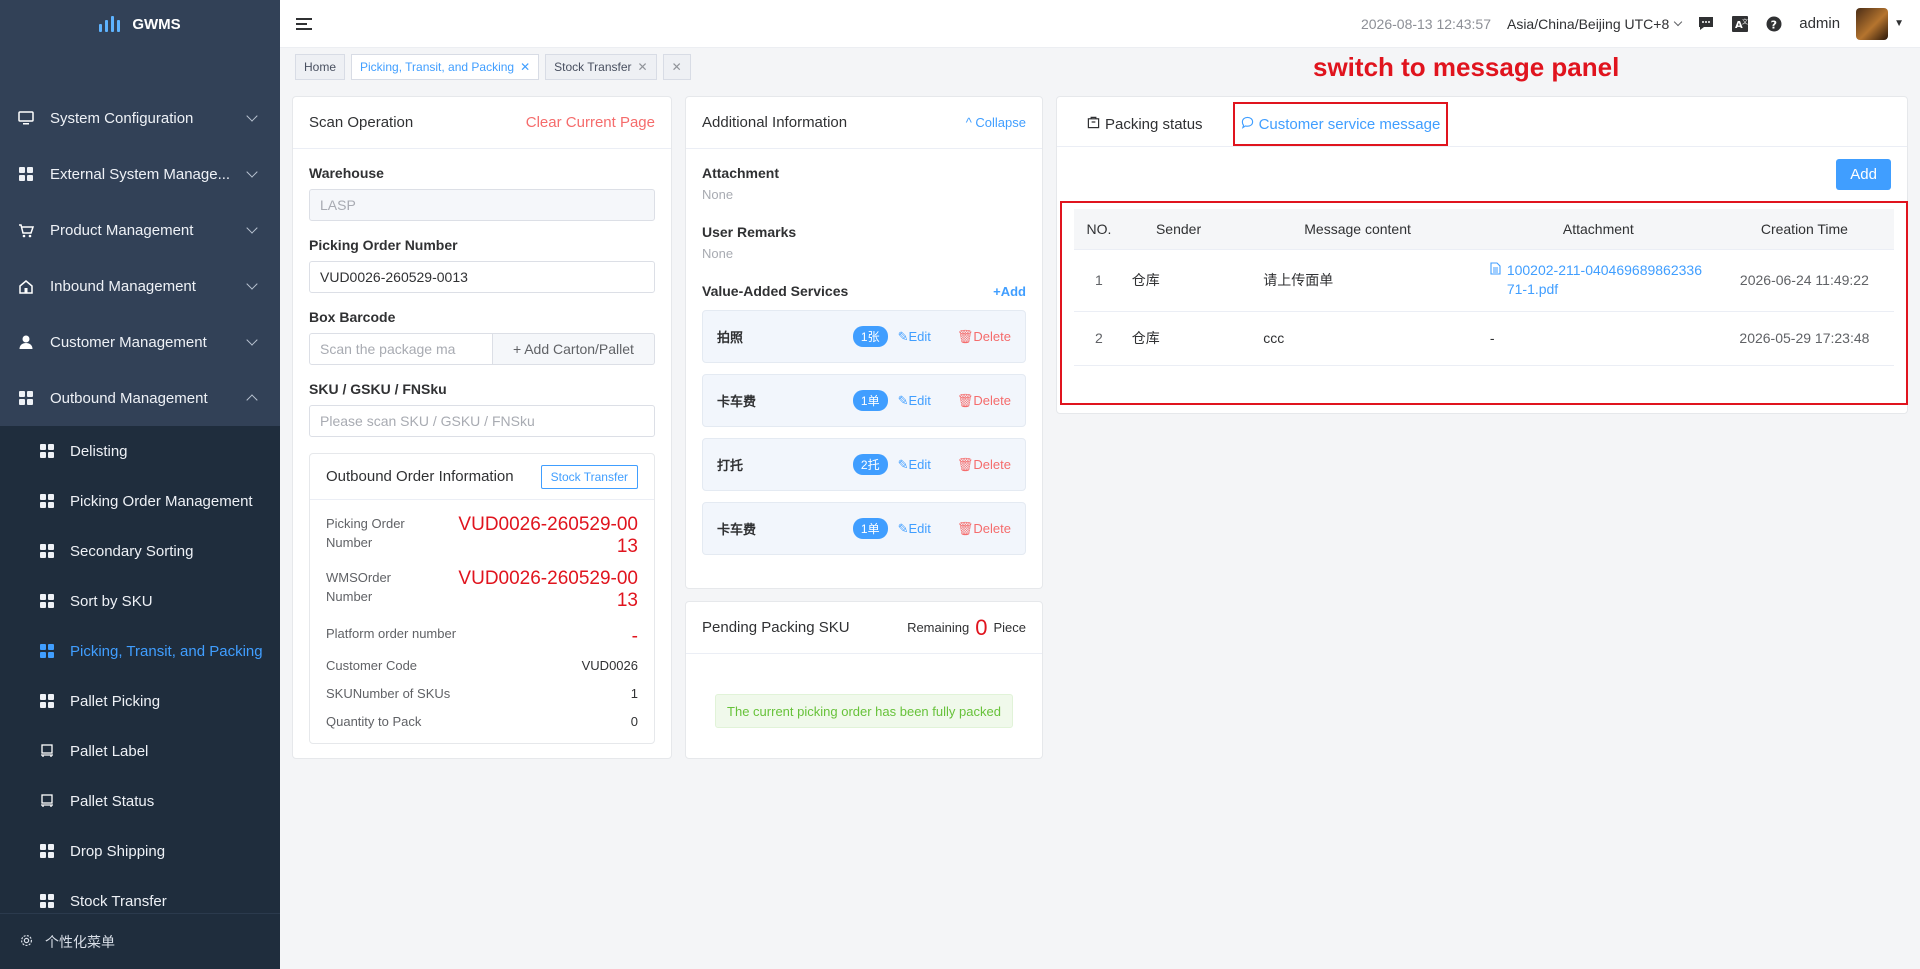 The width and height of the screenshot is (1920, 969). Describe the element at coordinates (870, 464) in the screenshot. I see `quantity-badge: 2托` at that location.